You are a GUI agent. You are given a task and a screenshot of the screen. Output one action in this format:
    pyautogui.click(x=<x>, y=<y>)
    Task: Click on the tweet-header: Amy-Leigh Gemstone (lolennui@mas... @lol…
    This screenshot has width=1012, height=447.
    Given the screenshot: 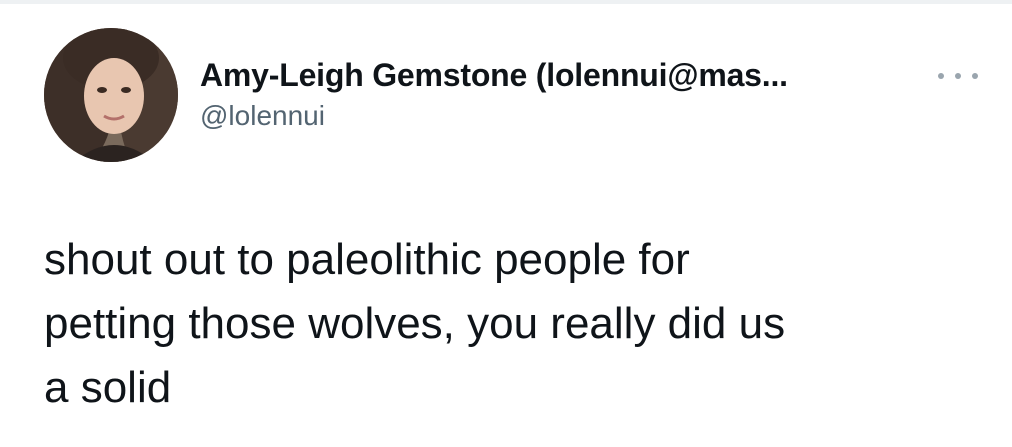 What is the action you would take?
    pyautogui.click(x=590, y=94)
    